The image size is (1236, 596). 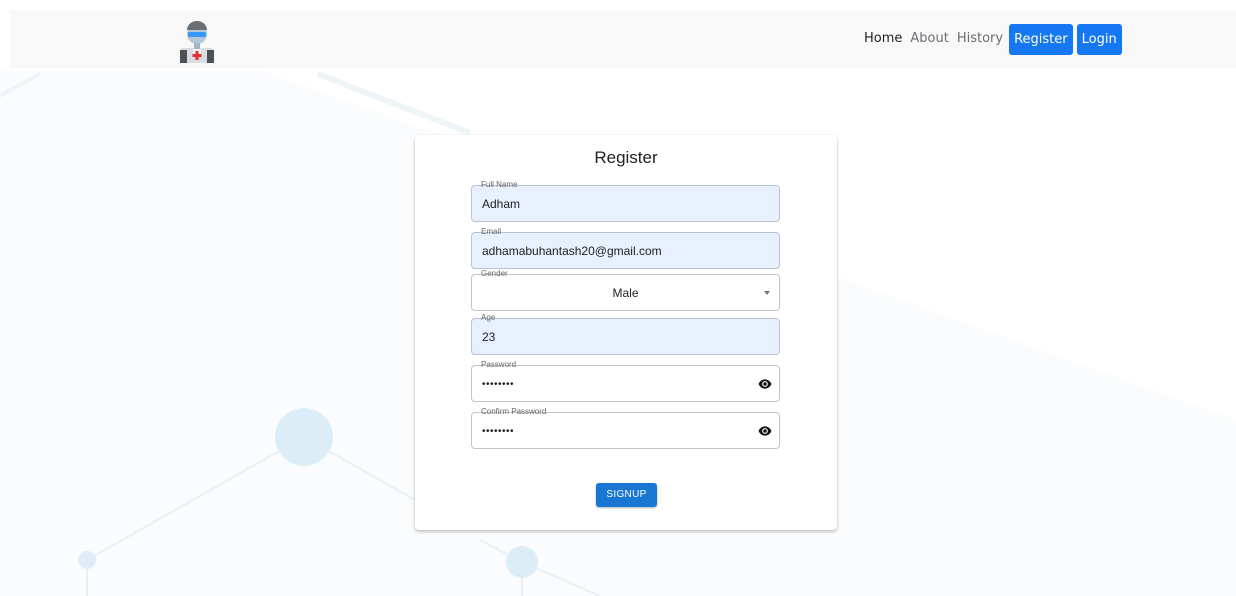 What do you see at coordinates (197, 39) in the screenshot?
I see `doctor-avatar-icon` at bounding box center [197, 39].